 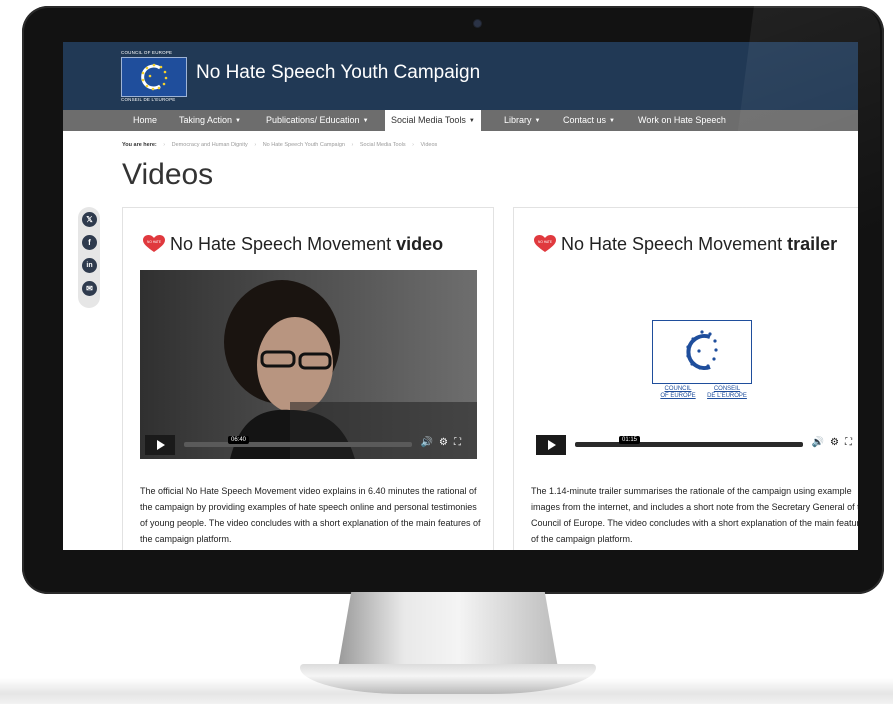 I want to click on nav-item-contact-us: Contact us ▼, so click(x=589, y=120).